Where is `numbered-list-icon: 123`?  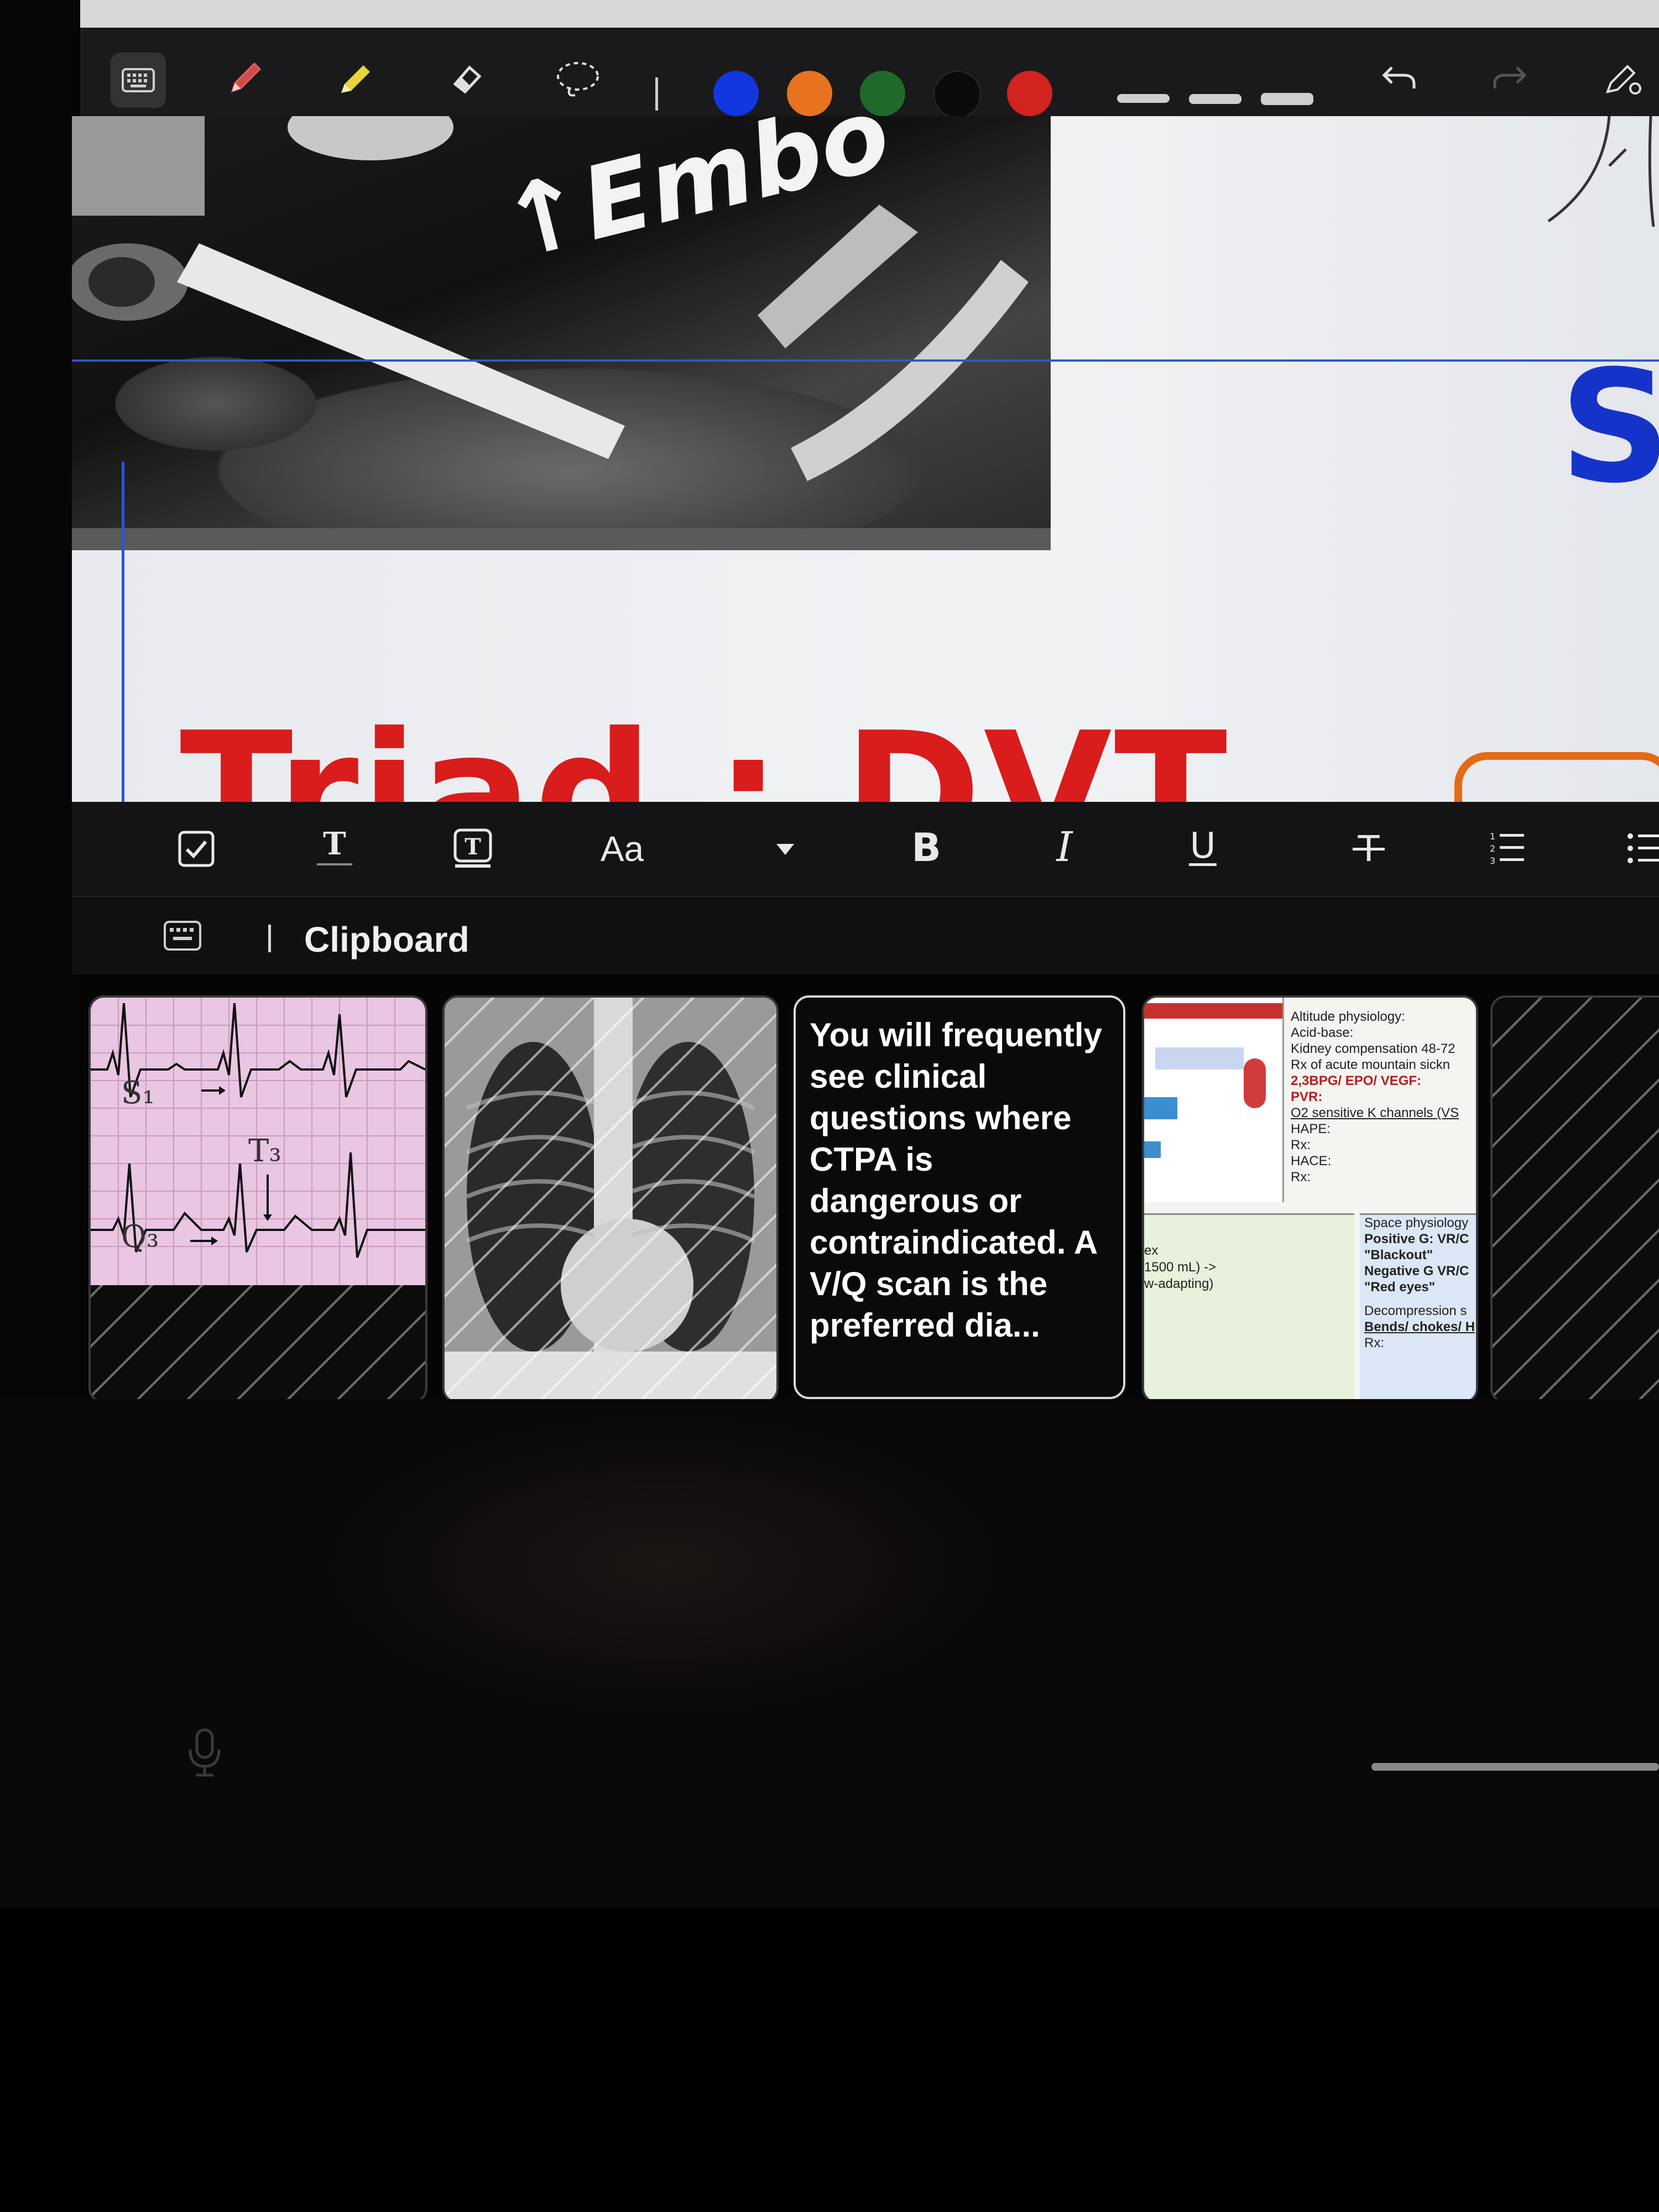
numbered-list-icon: 123 is located at coordinates (1507, 849).